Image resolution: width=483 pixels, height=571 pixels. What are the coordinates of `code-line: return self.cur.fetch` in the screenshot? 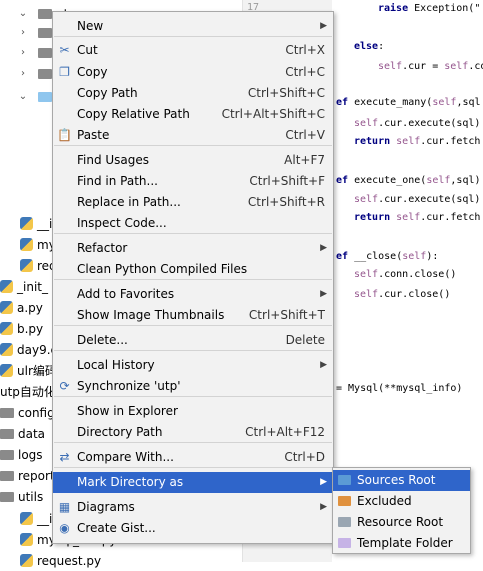 It's located at (417, 218).